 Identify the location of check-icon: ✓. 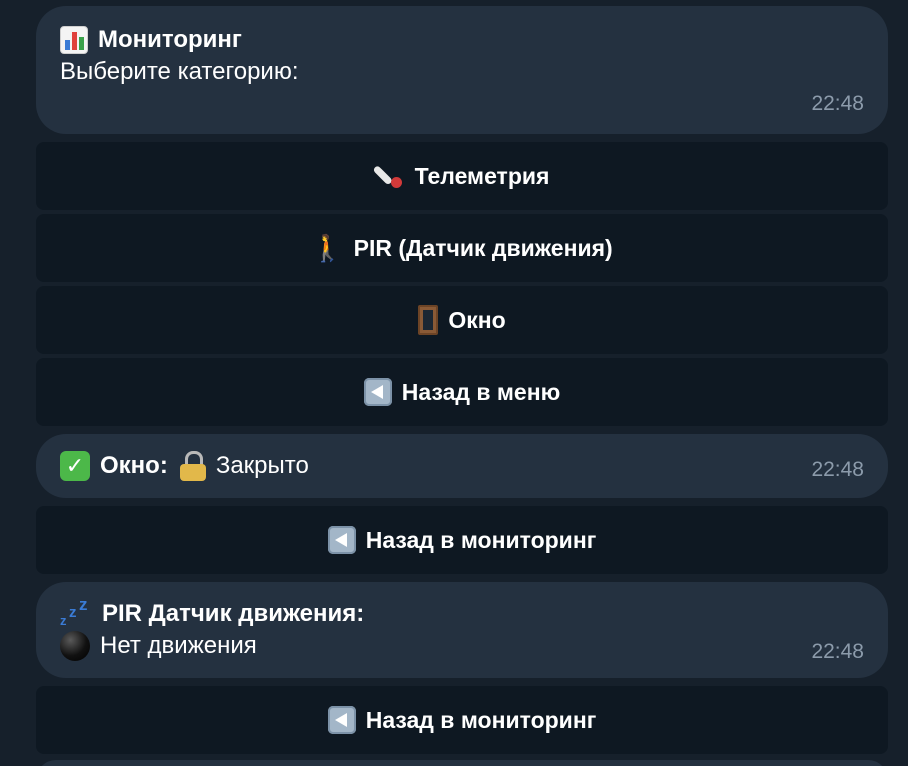
(75, 466).